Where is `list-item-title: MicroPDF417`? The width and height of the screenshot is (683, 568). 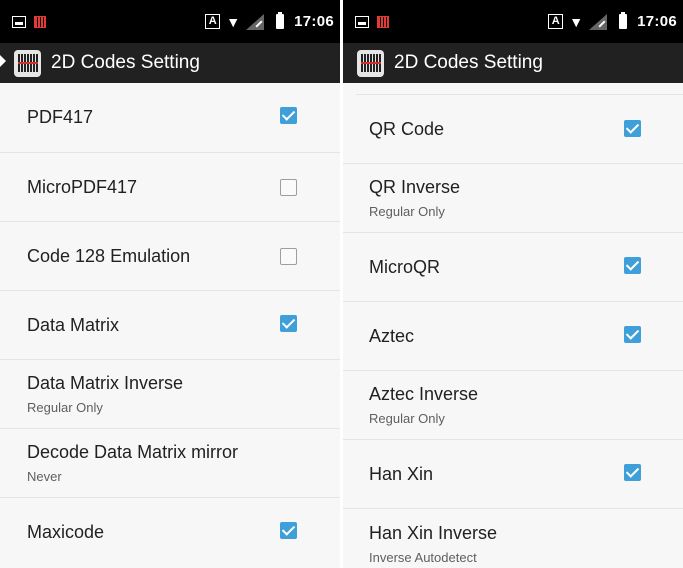 list-item-title: MicroPDF417 is located at coordinates (82, 186).